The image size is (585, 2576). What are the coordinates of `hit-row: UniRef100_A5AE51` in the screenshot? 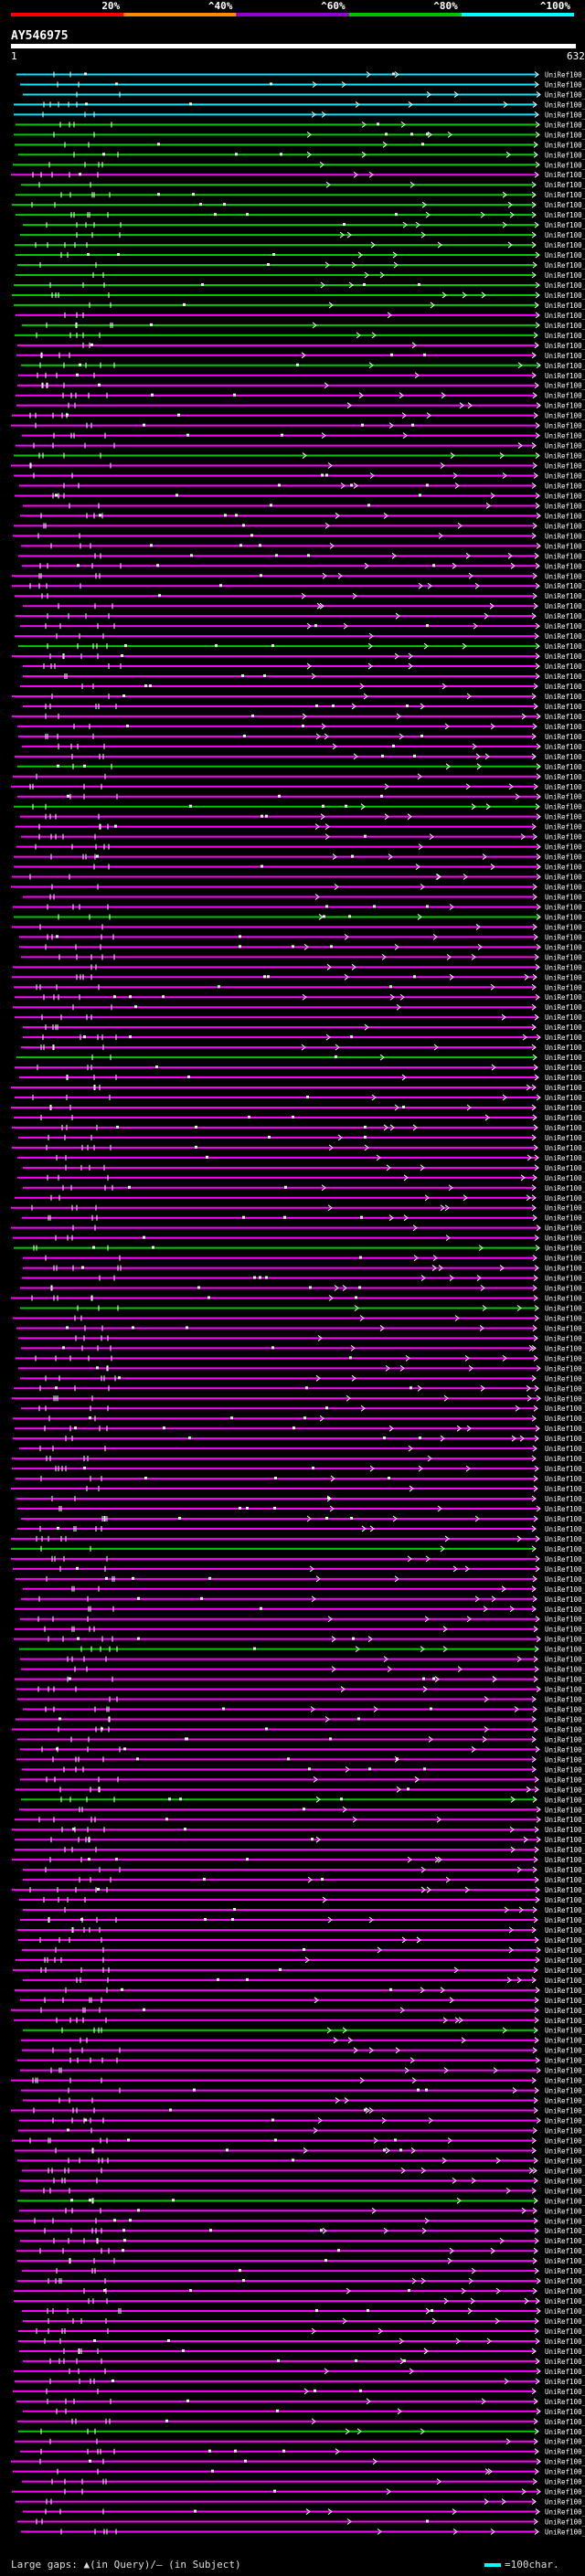 It's located at (300, 145).